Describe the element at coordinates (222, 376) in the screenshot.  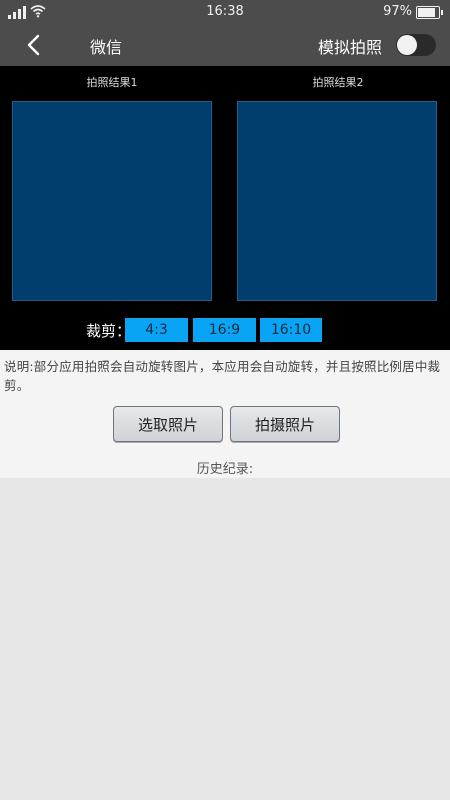
I see `description-text: 说明:部分应用拍照会自动旋转图片，本应用会自动旋转，并且按照比例居中裁剪。` at that location.